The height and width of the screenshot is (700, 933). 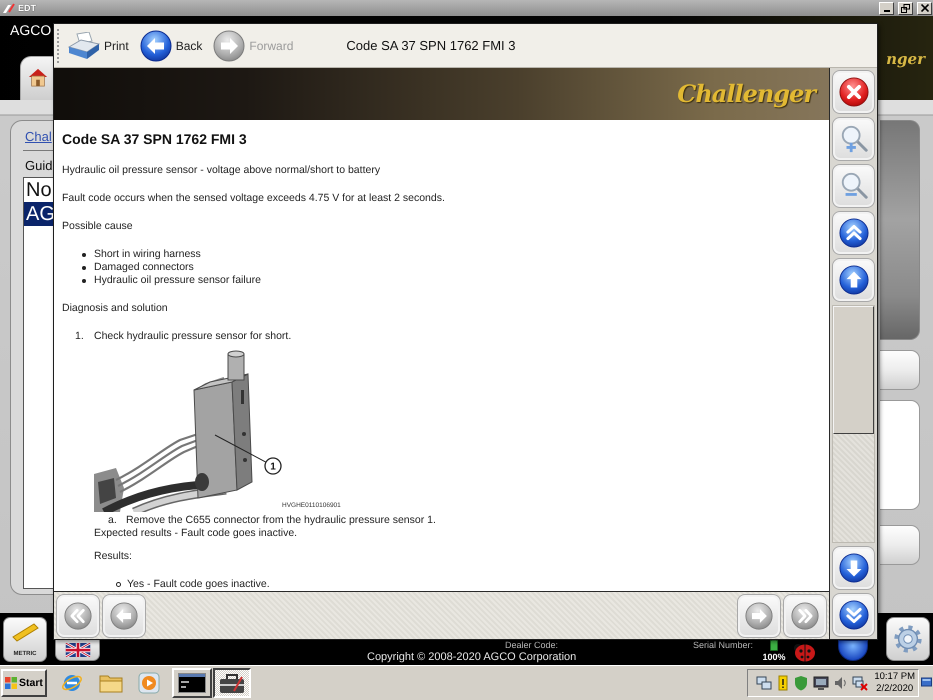 I want to click on panel-label: Guid, so click(x=39, y=166).